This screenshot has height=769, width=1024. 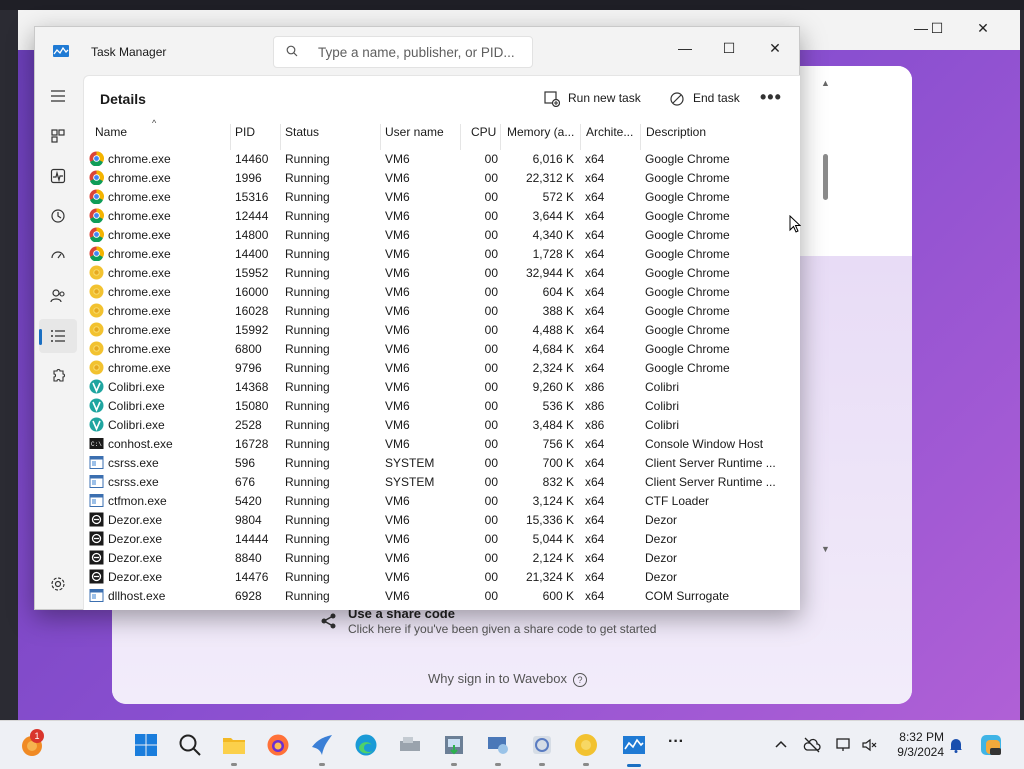 I want to click on network-icon, so click(x=844, y=745).